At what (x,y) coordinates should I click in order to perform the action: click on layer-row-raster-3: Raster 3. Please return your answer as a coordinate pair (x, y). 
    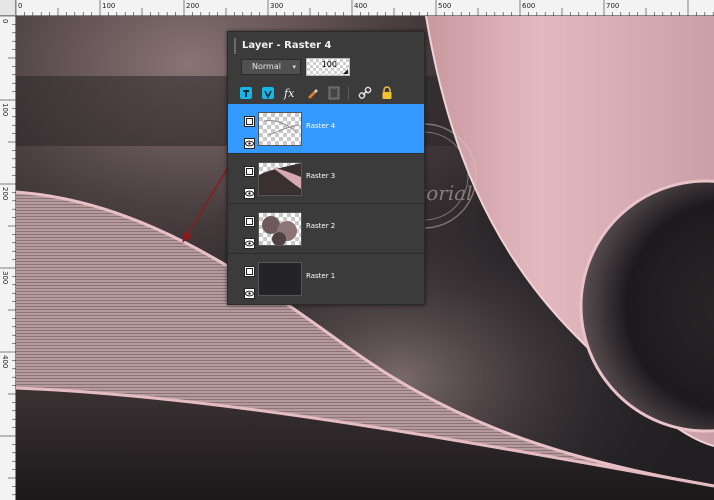
    Looking at the image, I should click on (326, 179).